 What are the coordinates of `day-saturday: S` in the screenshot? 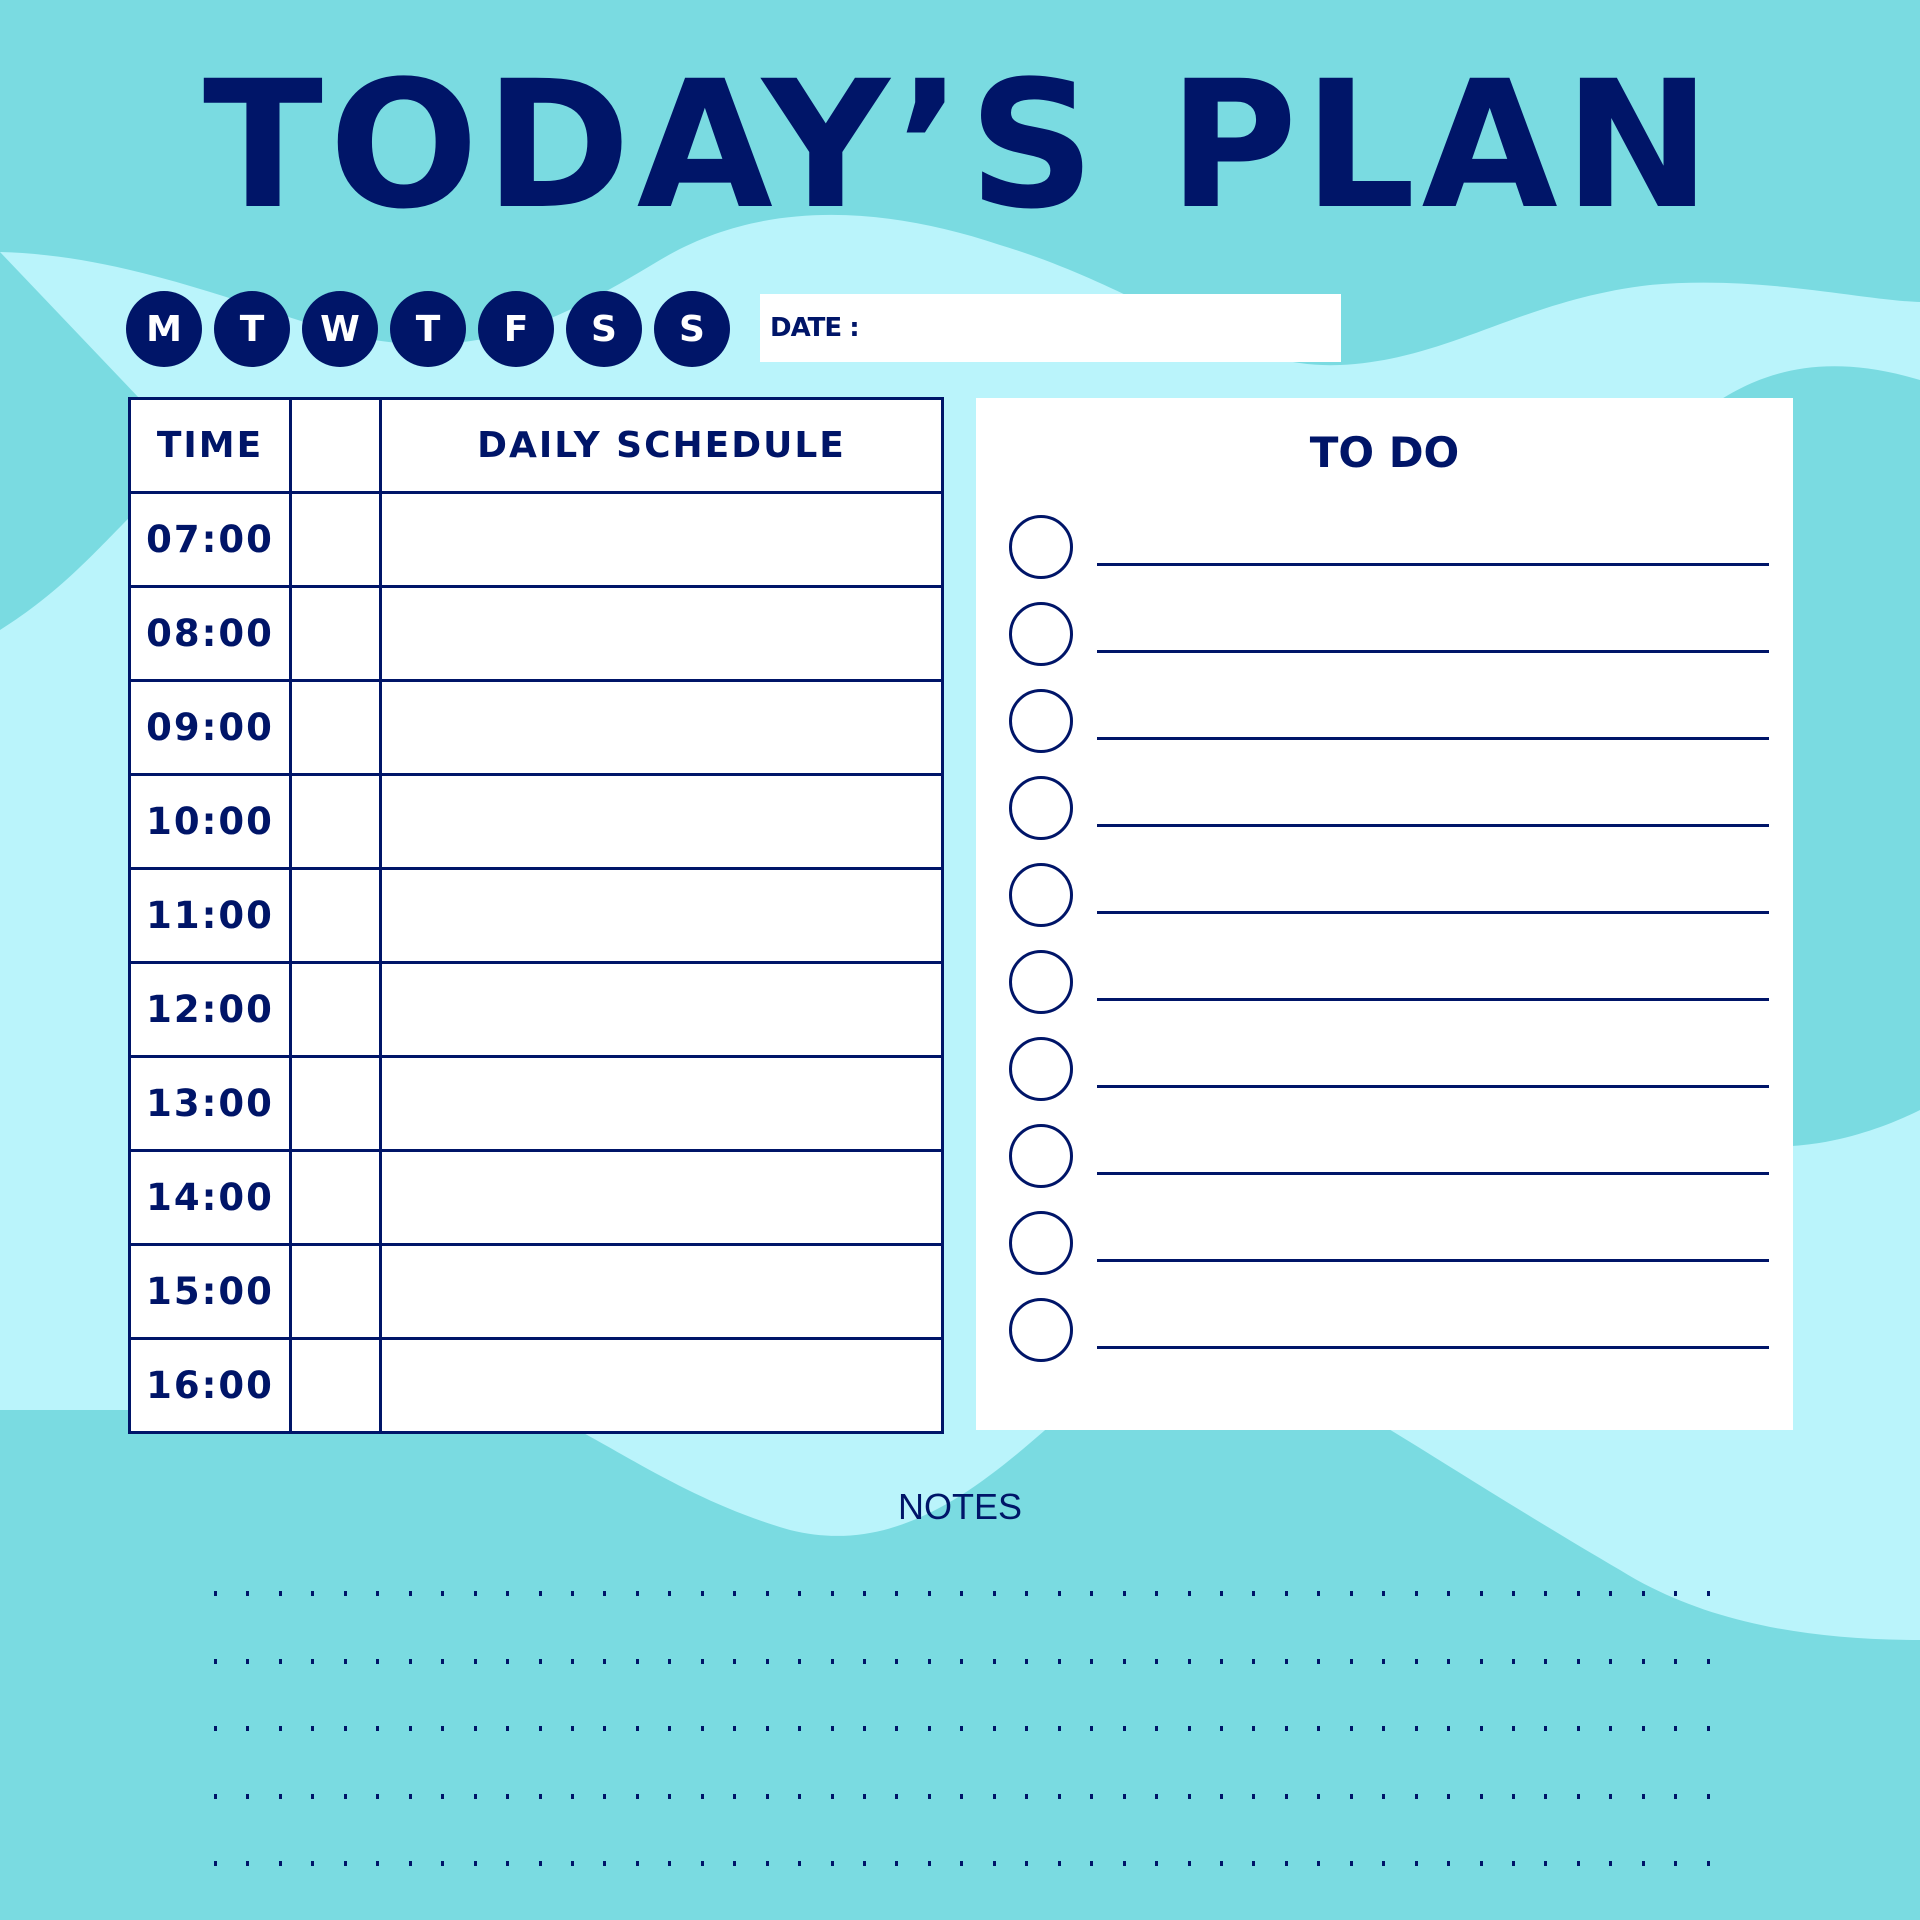 It's located at (604, 329).